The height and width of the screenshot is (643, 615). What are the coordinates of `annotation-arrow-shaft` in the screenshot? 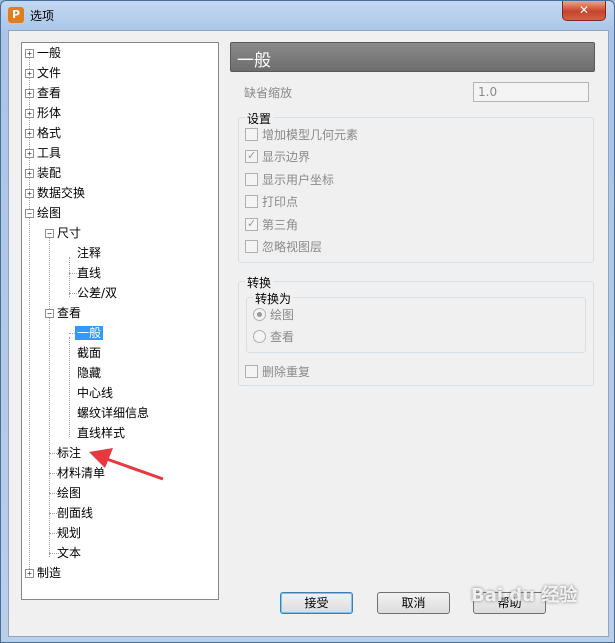 It's located at (132, 468).